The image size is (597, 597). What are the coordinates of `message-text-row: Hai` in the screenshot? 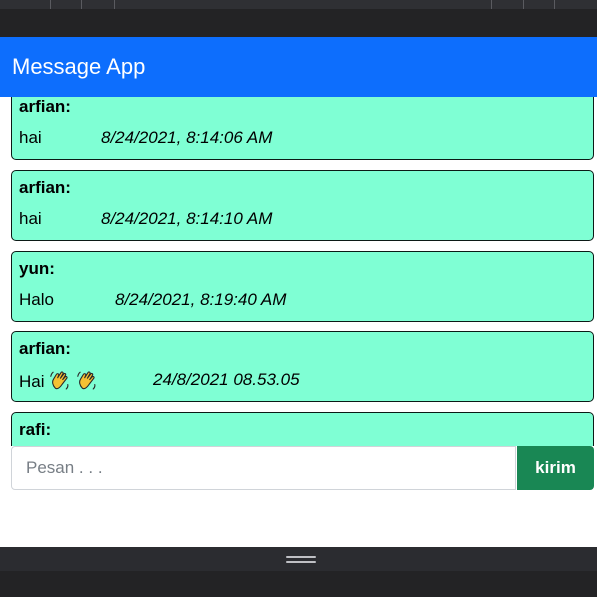 It's located at (58, 381).